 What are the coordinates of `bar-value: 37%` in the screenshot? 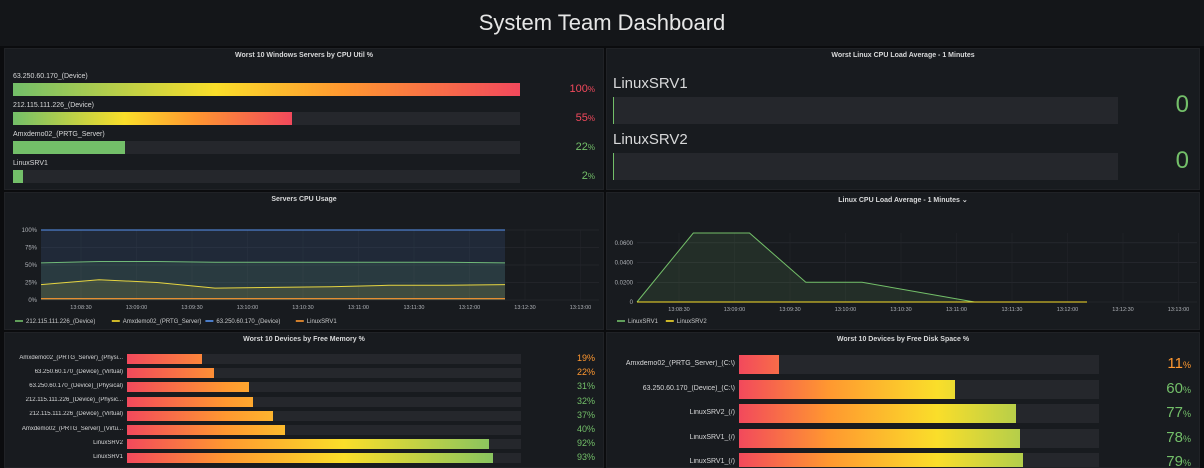 It's located at (586, 415).